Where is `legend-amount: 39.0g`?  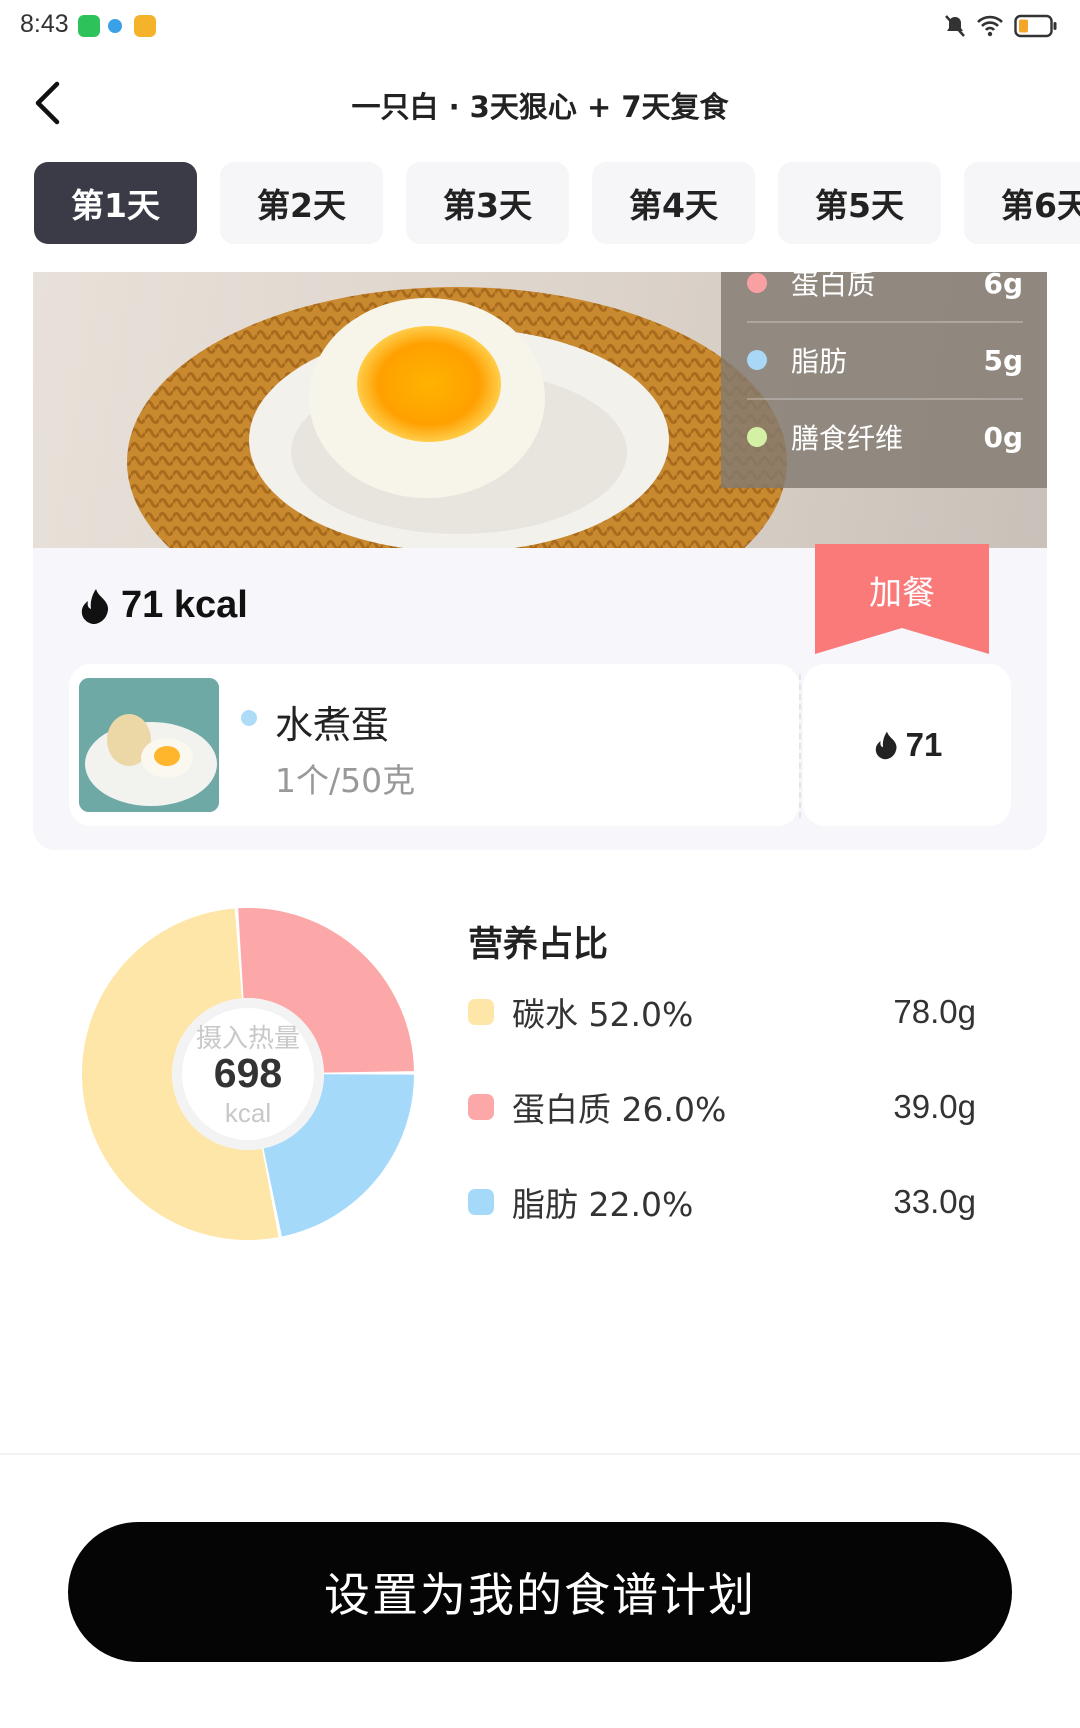 legend-amount: 39.0g is located at coordinates (934, 1106).